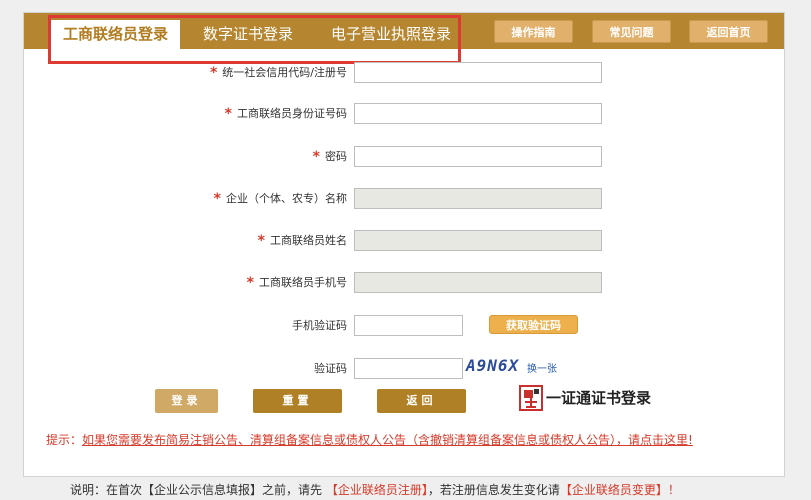 This screenshot has height=500, width=811. I want to click on top-bar: 工商联络员登录 数字证书登录 电子营业执照登录 操作指南 常见问题 返回首页, so click(404, 31).